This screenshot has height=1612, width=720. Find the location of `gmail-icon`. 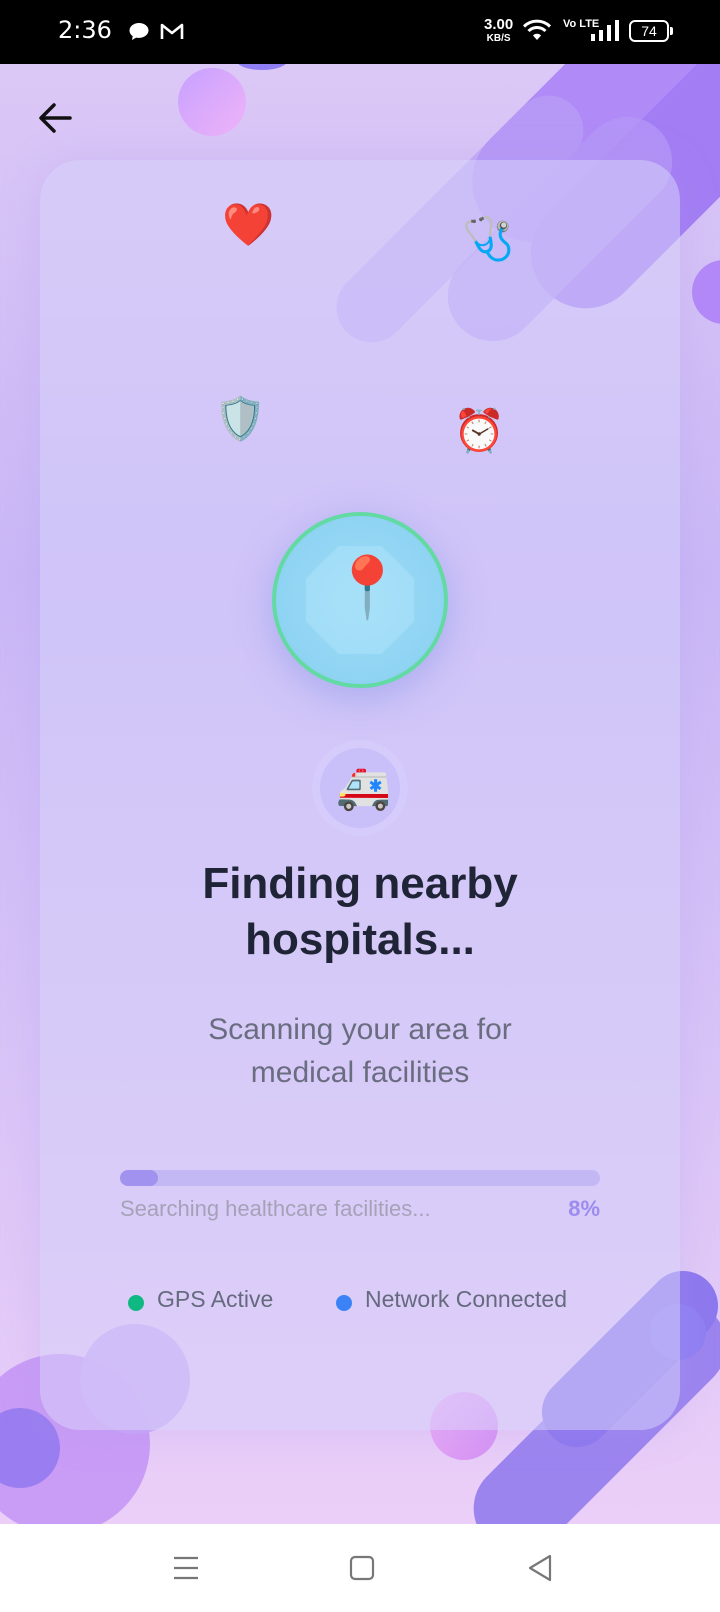

gmail-icon is located at coordinates (172, 31).